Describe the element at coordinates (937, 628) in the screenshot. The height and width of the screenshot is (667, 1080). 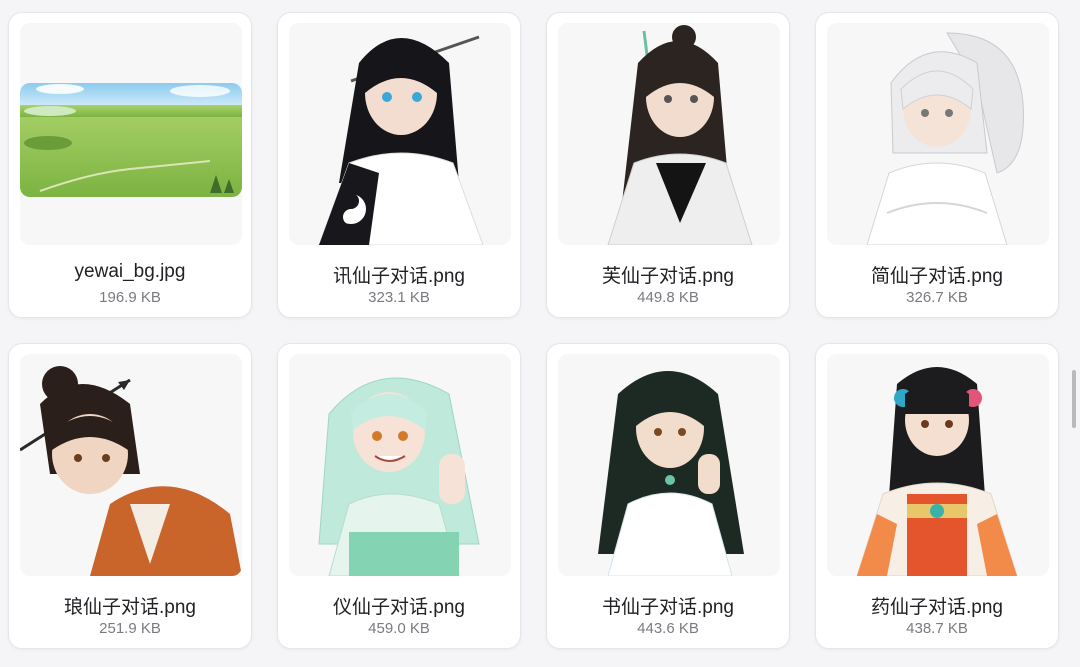
I see `file-size: 438.7 KB` at that location.